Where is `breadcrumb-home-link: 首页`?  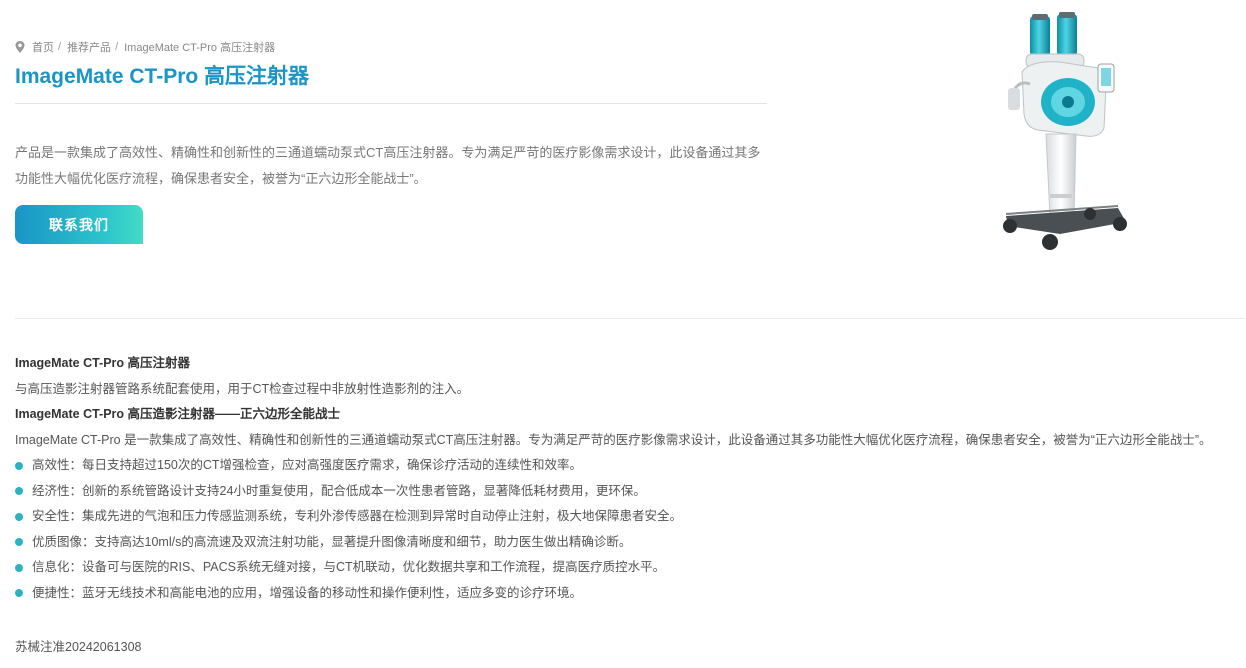 breadcrumb-home-link: 首页 is located at coordinates (43, 47).